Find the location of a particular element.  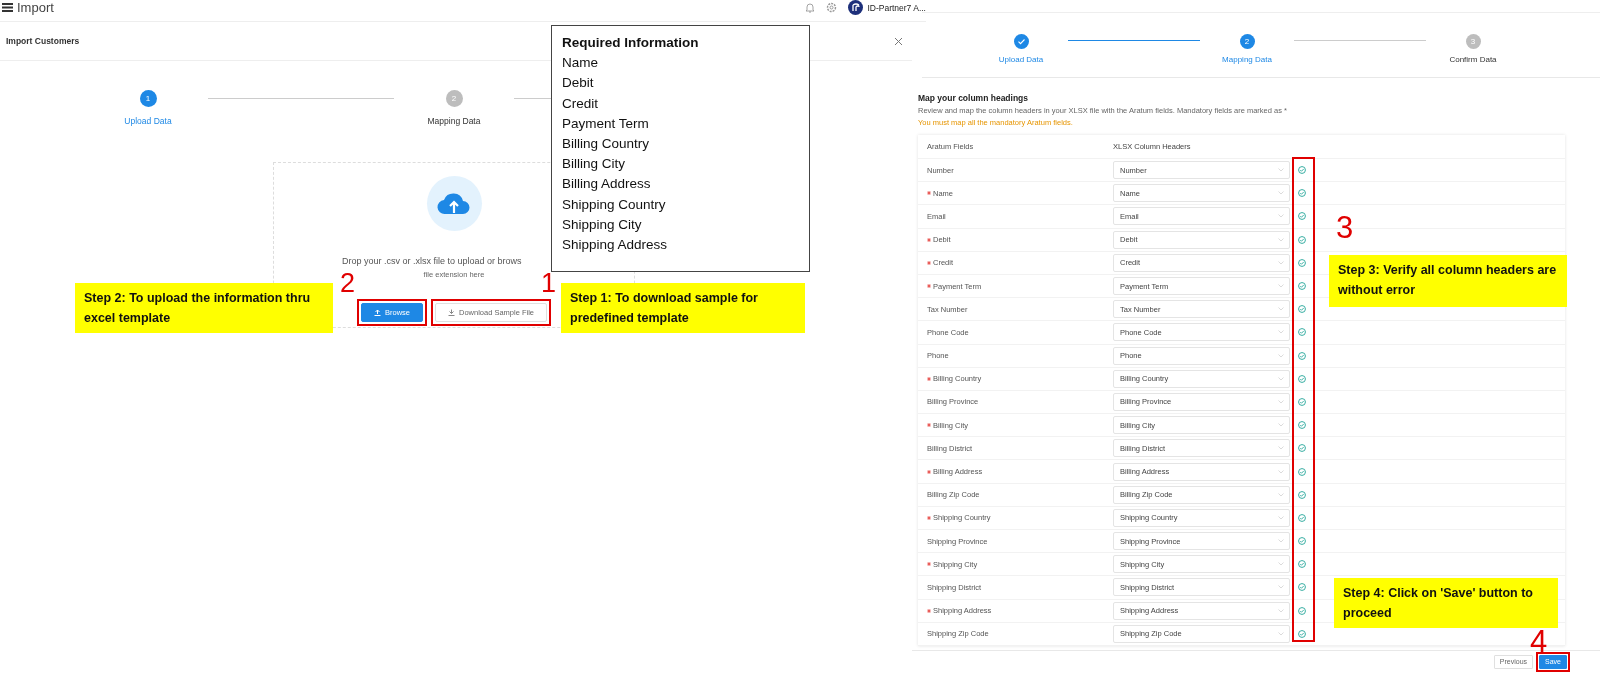

menu-icon is located at coordinates (7, 7).